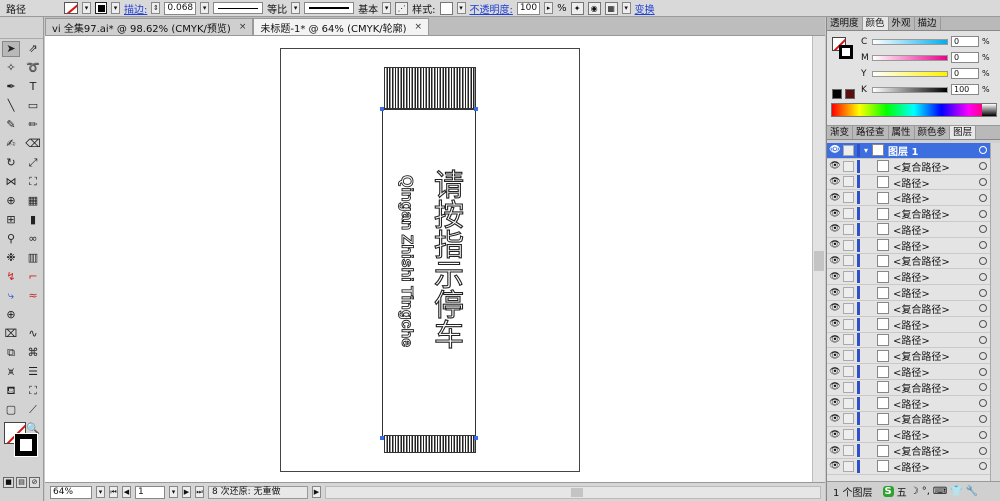 The width and height of the screenshot is (1000, 501). Describe the element at coordinates (577, 492) in the screenshot. I see `scroll-thumb` at that location.